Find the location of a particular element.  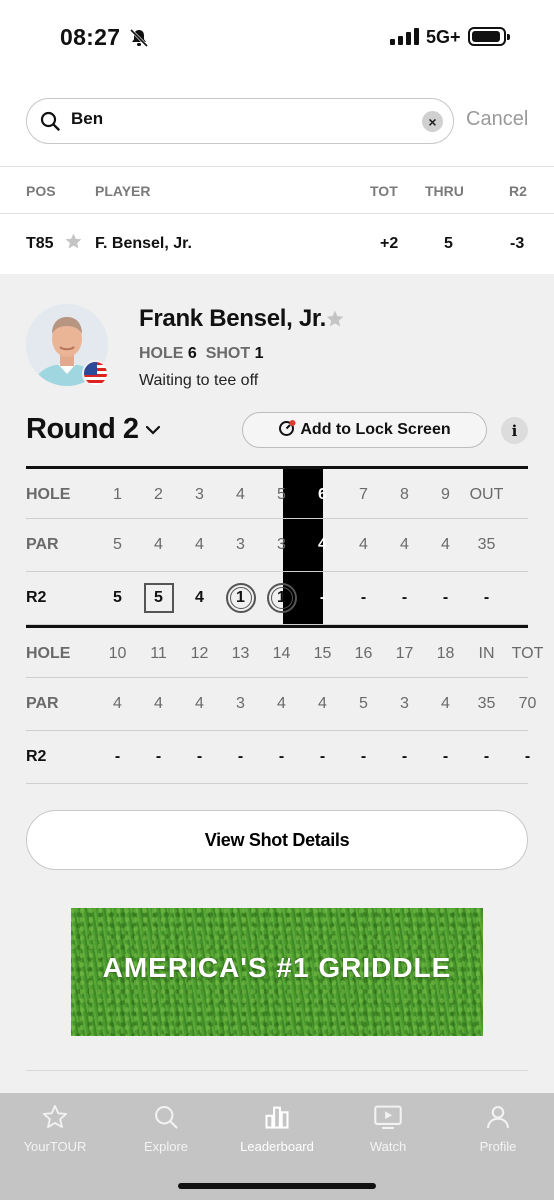

scorecard-row-label: PAR is located at coordinates (42, 703).